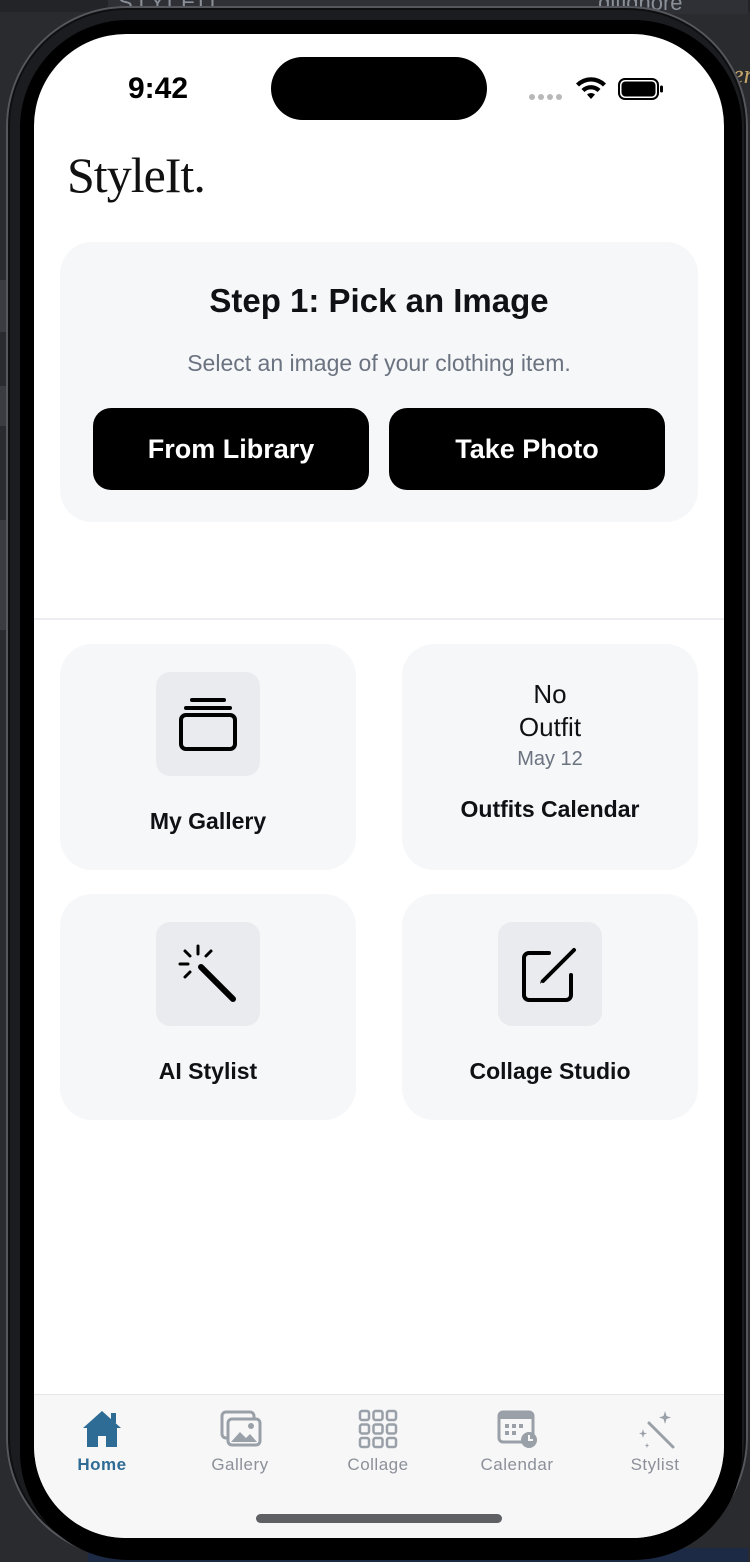  What do you see at coordinates (379, 1518) in the screenshot?
I see `home-indicator` at bounding box center [379, 1518].